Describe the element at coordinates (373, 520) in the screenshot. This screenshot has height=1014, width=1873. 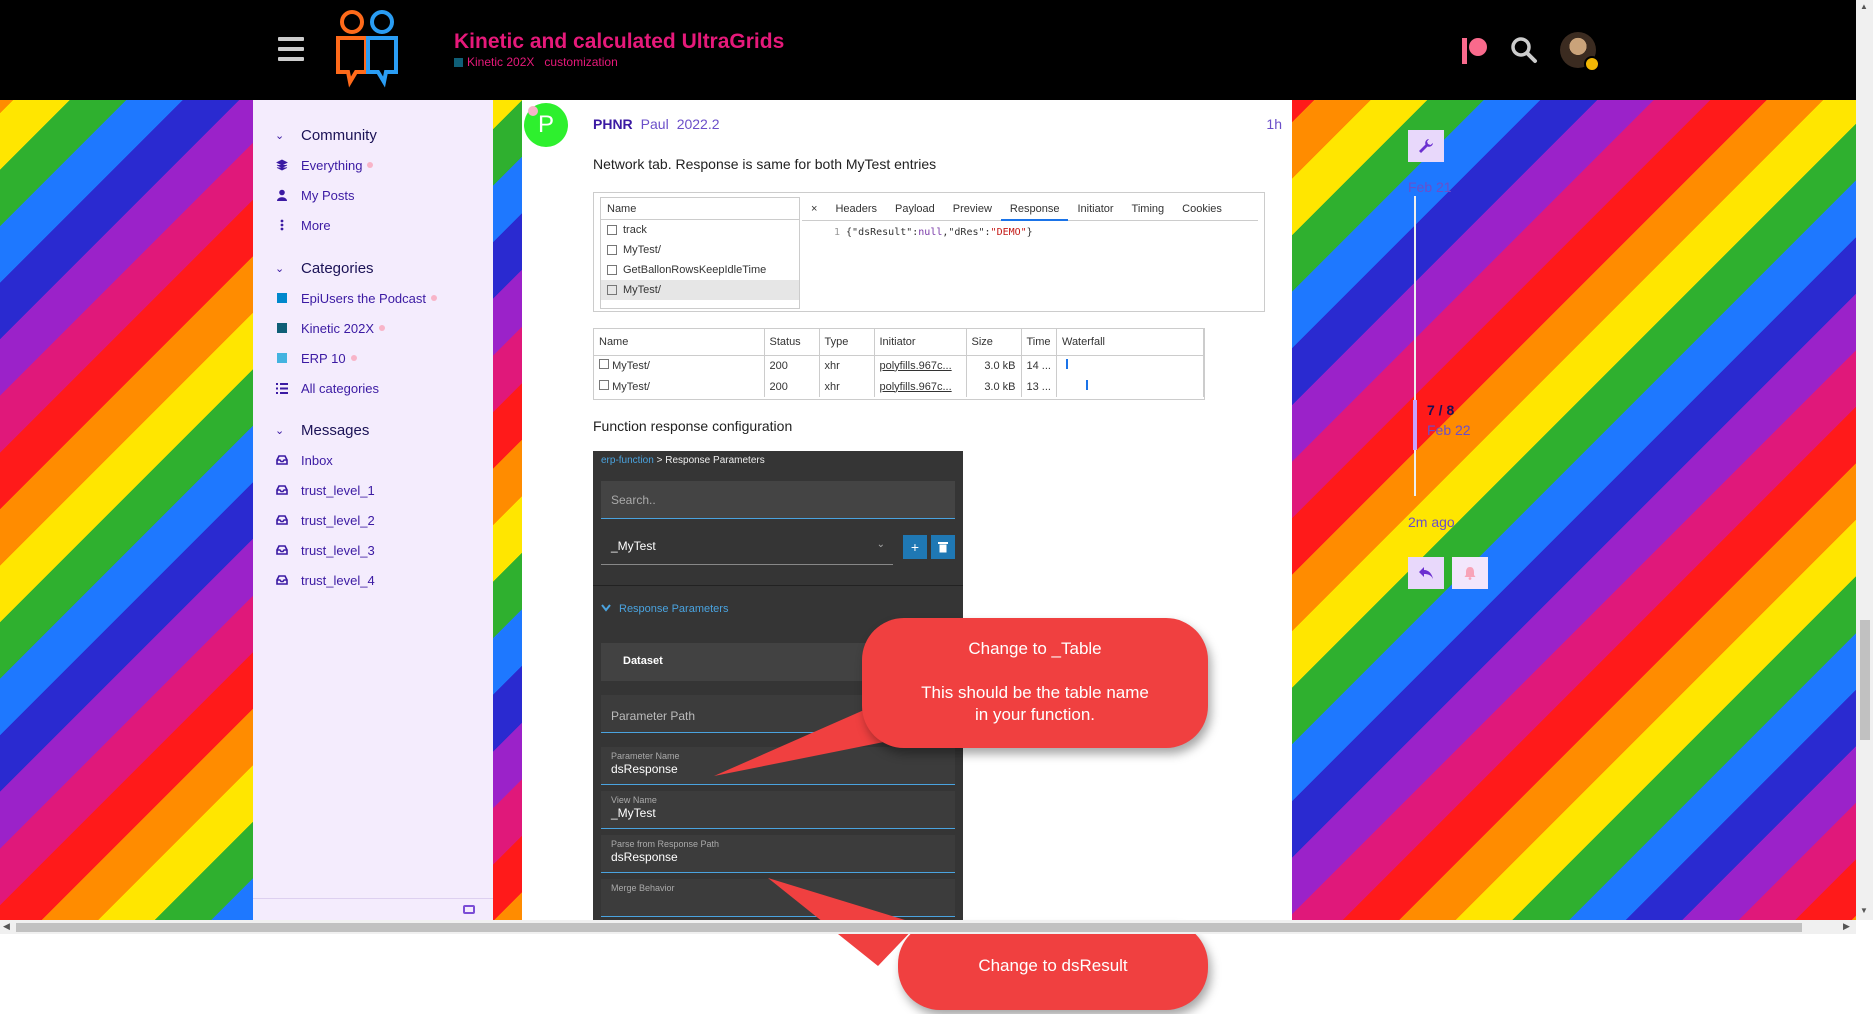
I see `sidebar-item-trust-level-2: trust_level_2` at that location.